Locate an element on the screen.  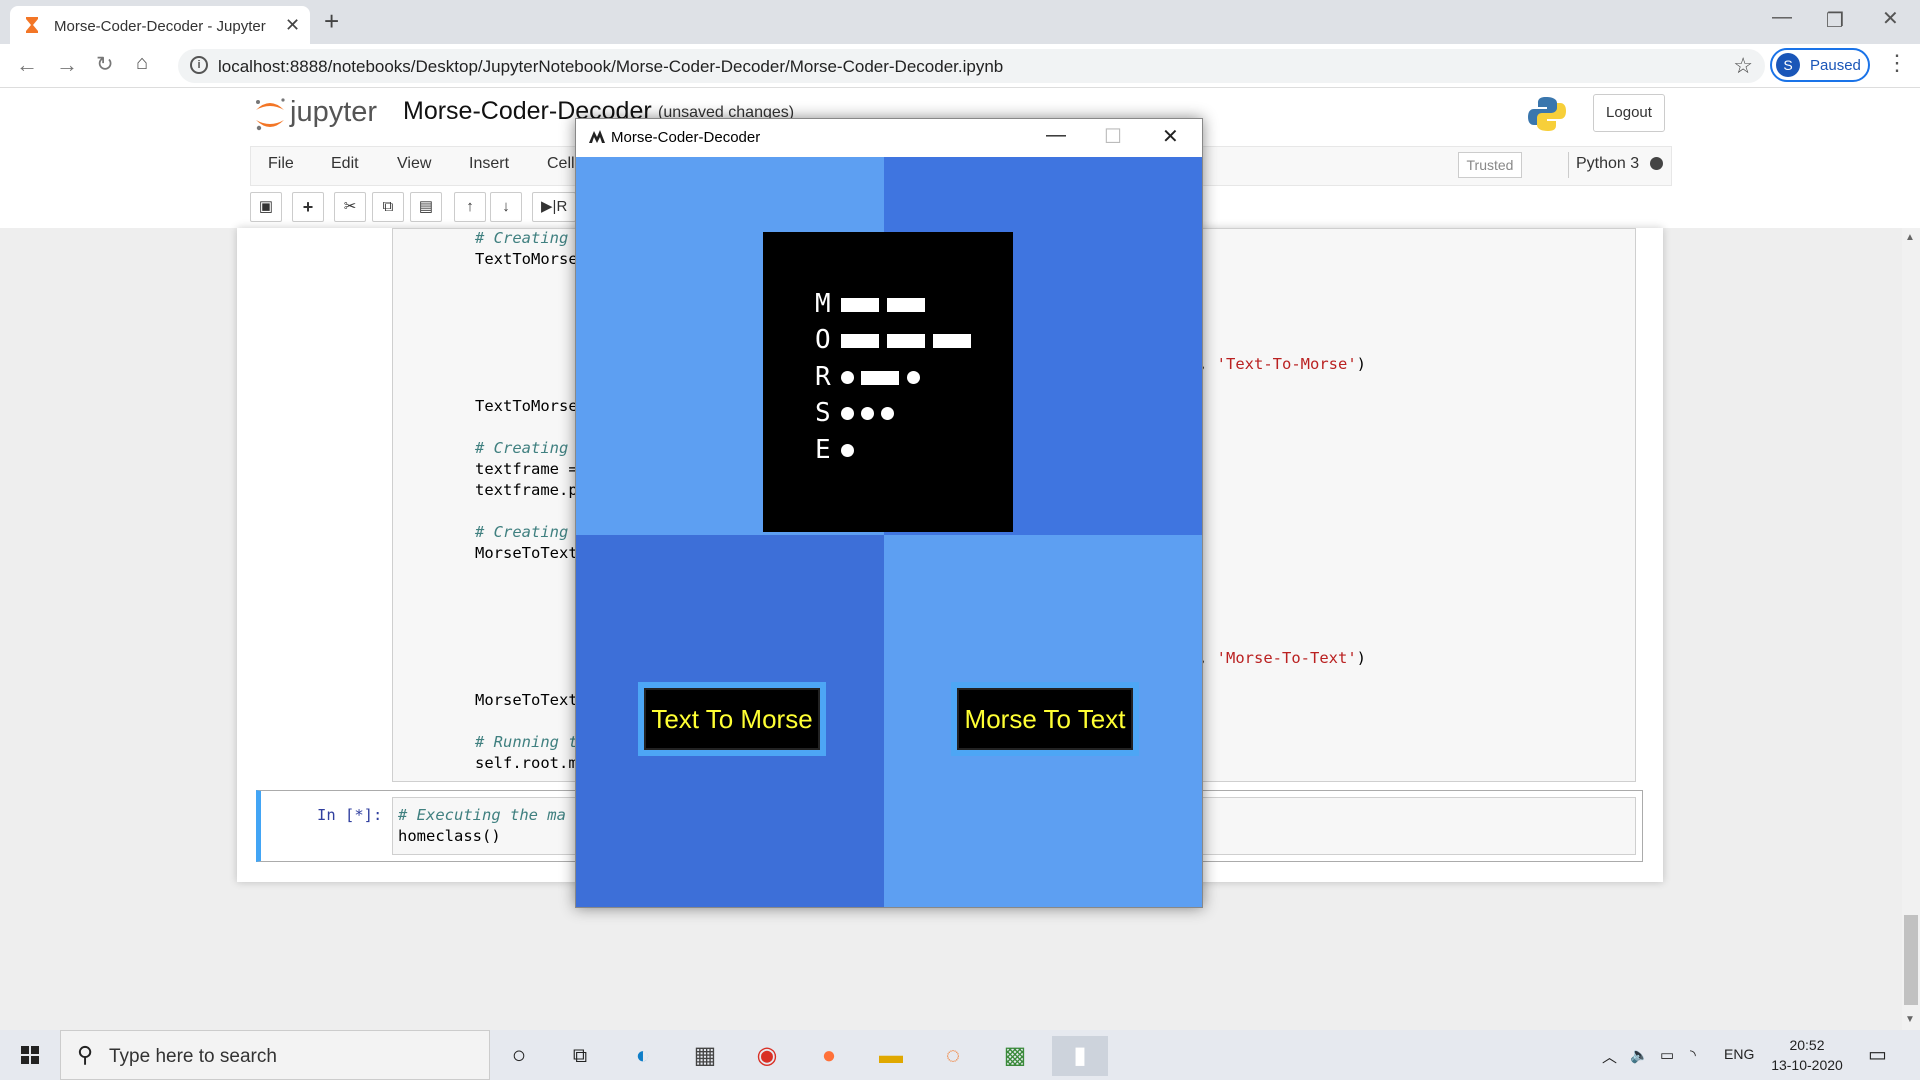
edge-icon: ◐ is located at coordinates (643, 1056).